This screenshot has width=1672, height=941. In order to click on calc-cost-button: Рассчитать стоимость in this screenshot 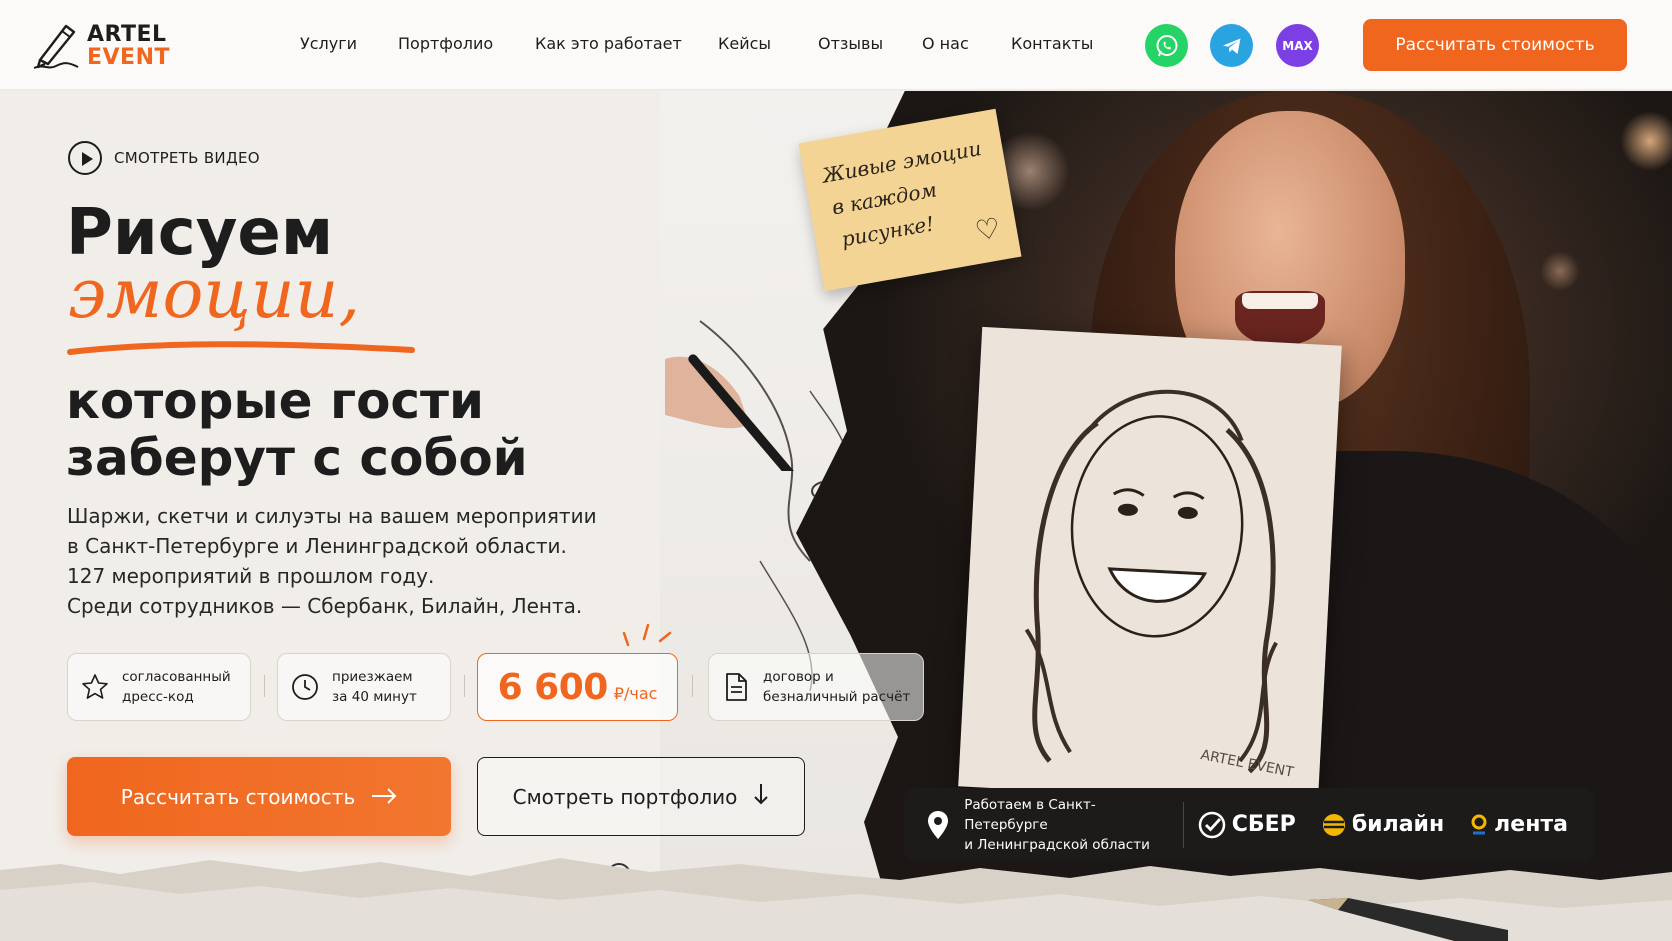, I will do `click(259, 796)`.